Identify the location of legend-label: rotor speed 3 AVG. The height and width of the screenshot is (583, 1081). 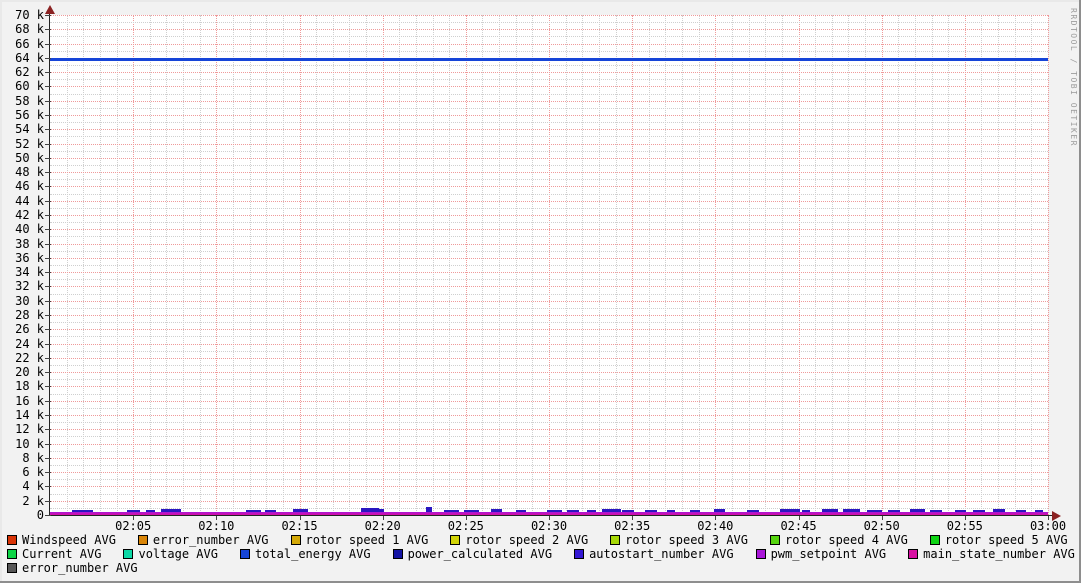
(686, 540).